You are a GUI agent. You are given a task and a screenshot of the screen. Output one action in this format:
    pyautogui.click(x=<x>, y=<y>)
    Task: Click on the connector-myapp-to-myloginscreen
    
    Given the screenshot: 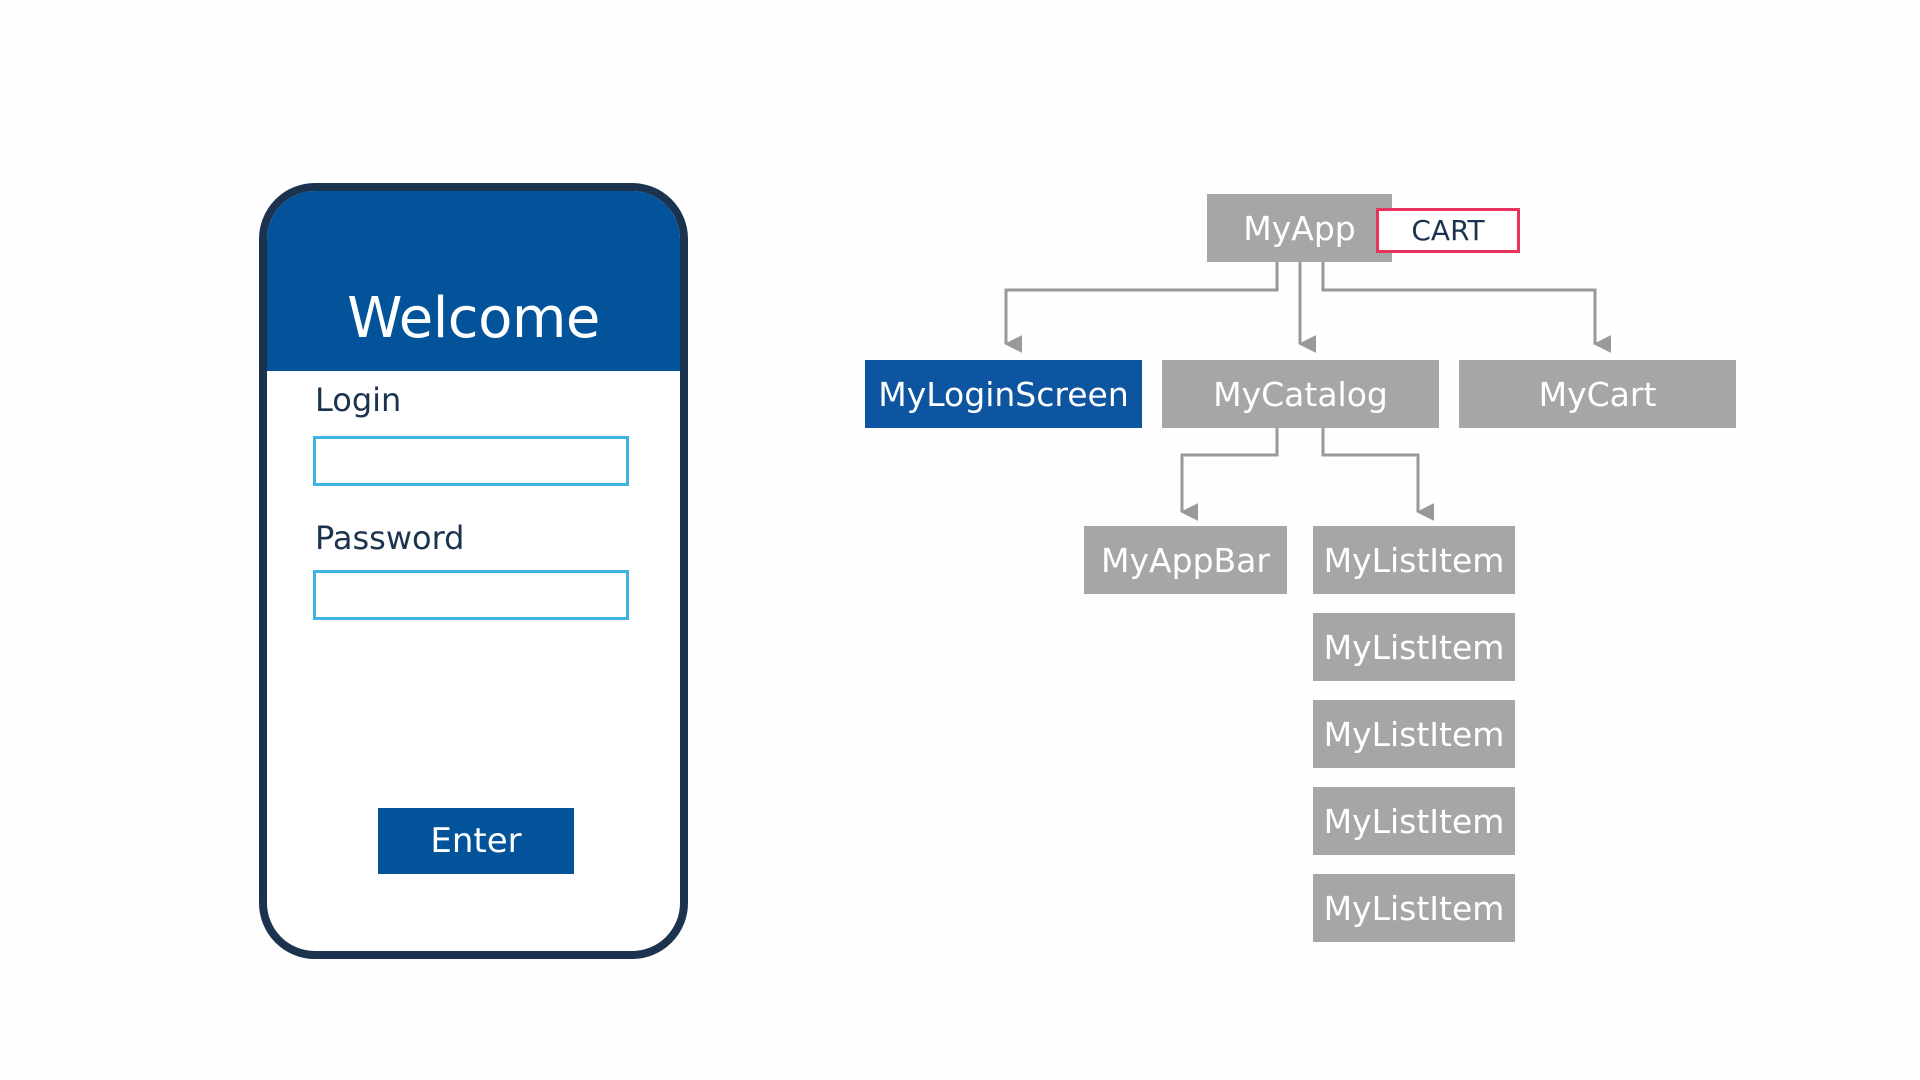 What is the action you would take?
    pyautogui.click(x=1141, y=307)
    